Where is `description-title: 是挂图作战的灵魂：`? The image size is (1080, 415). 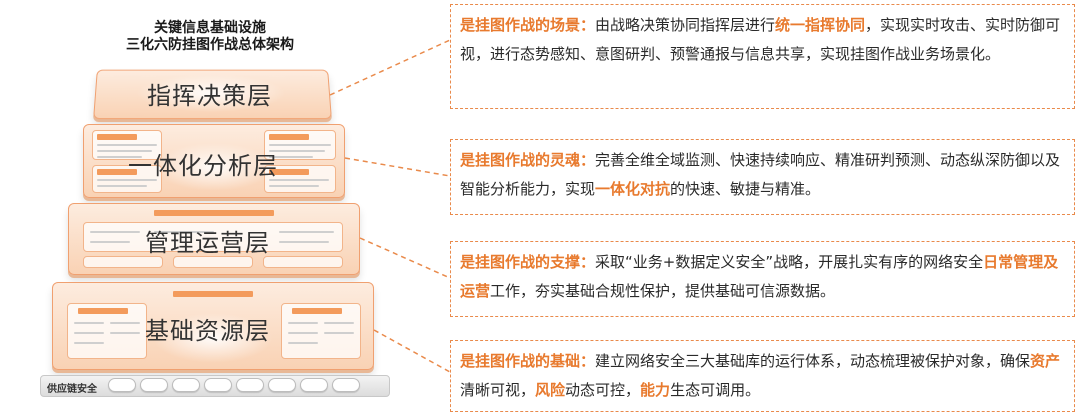 description-title: 是挂图作战的灵魂： is located at coordinates (528, 160).